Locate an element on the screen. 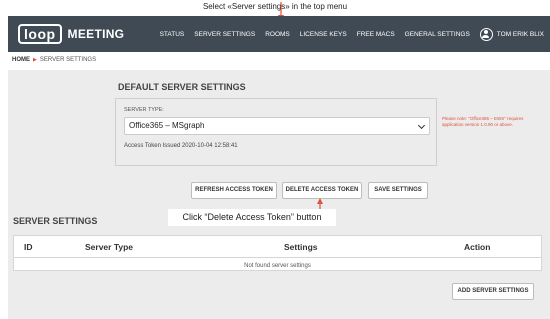 The image size is (550, 319). column-header-id: ID is located at coordinates (28, 247).